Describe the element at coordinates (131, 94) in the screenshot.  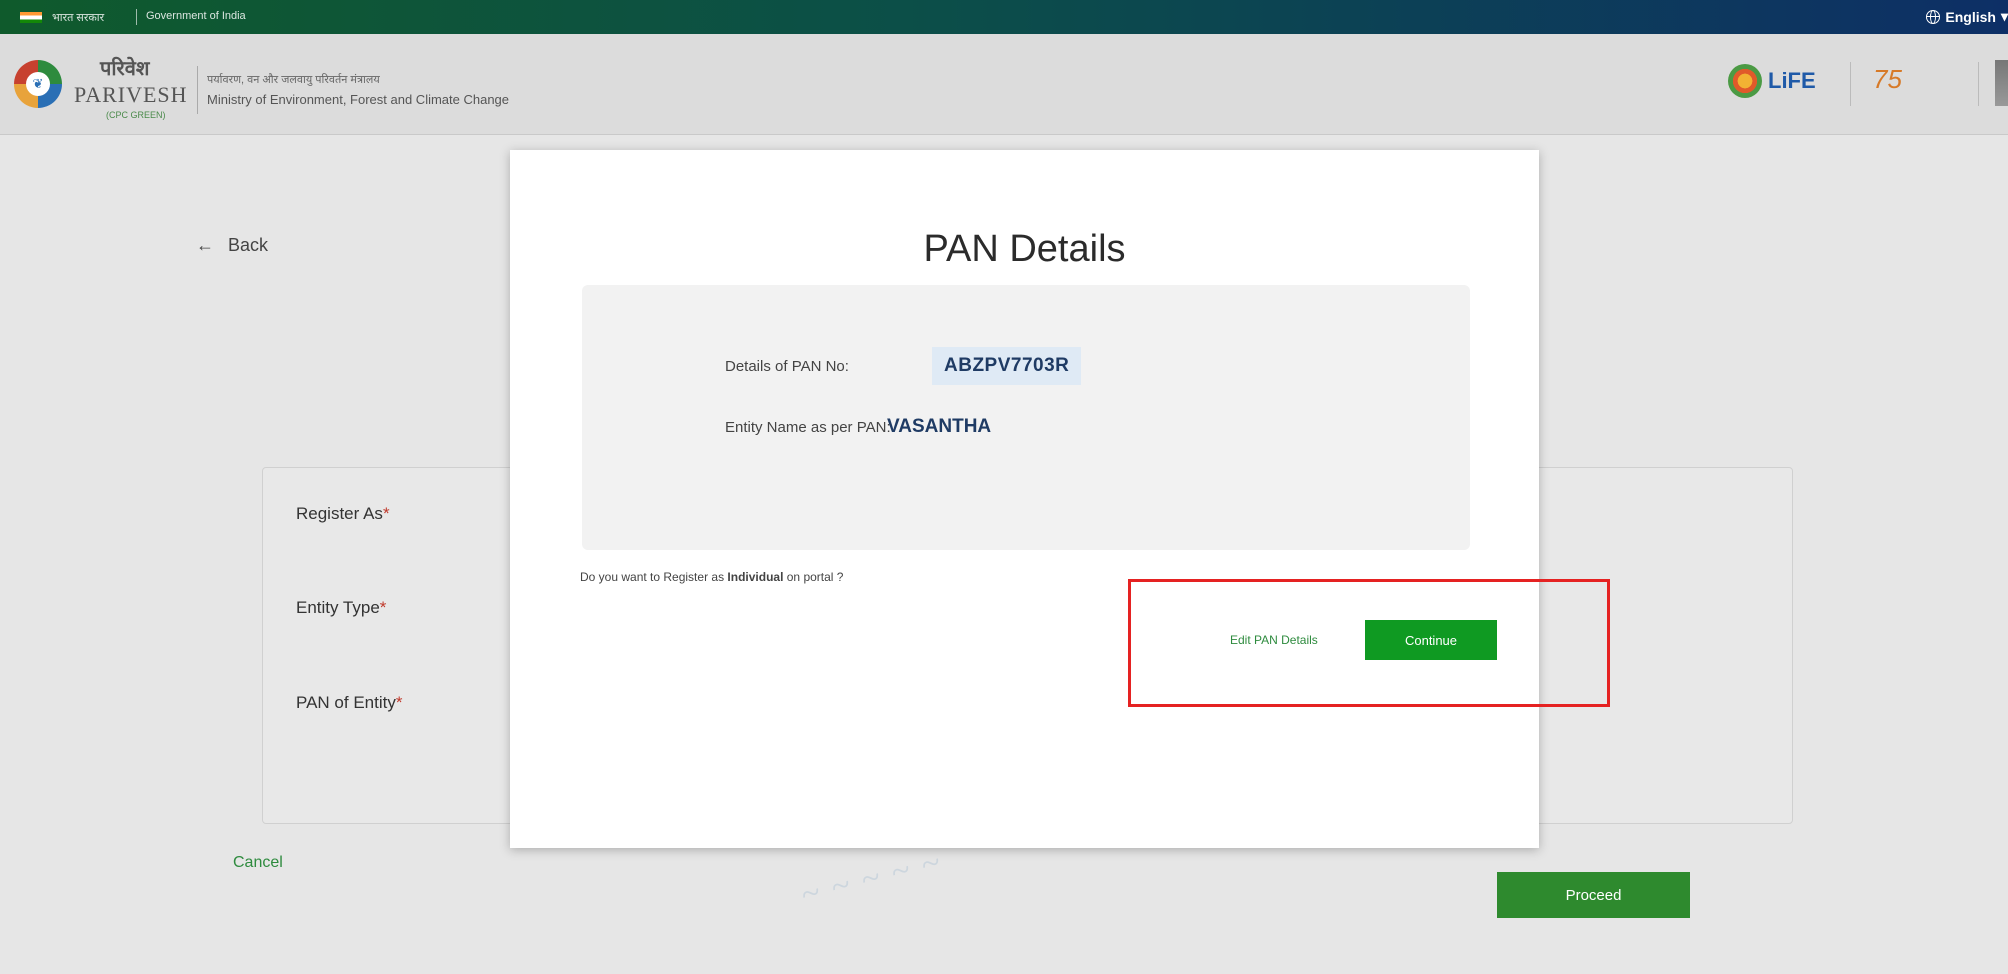
I see `brand-english: PARIVESH` at that location.